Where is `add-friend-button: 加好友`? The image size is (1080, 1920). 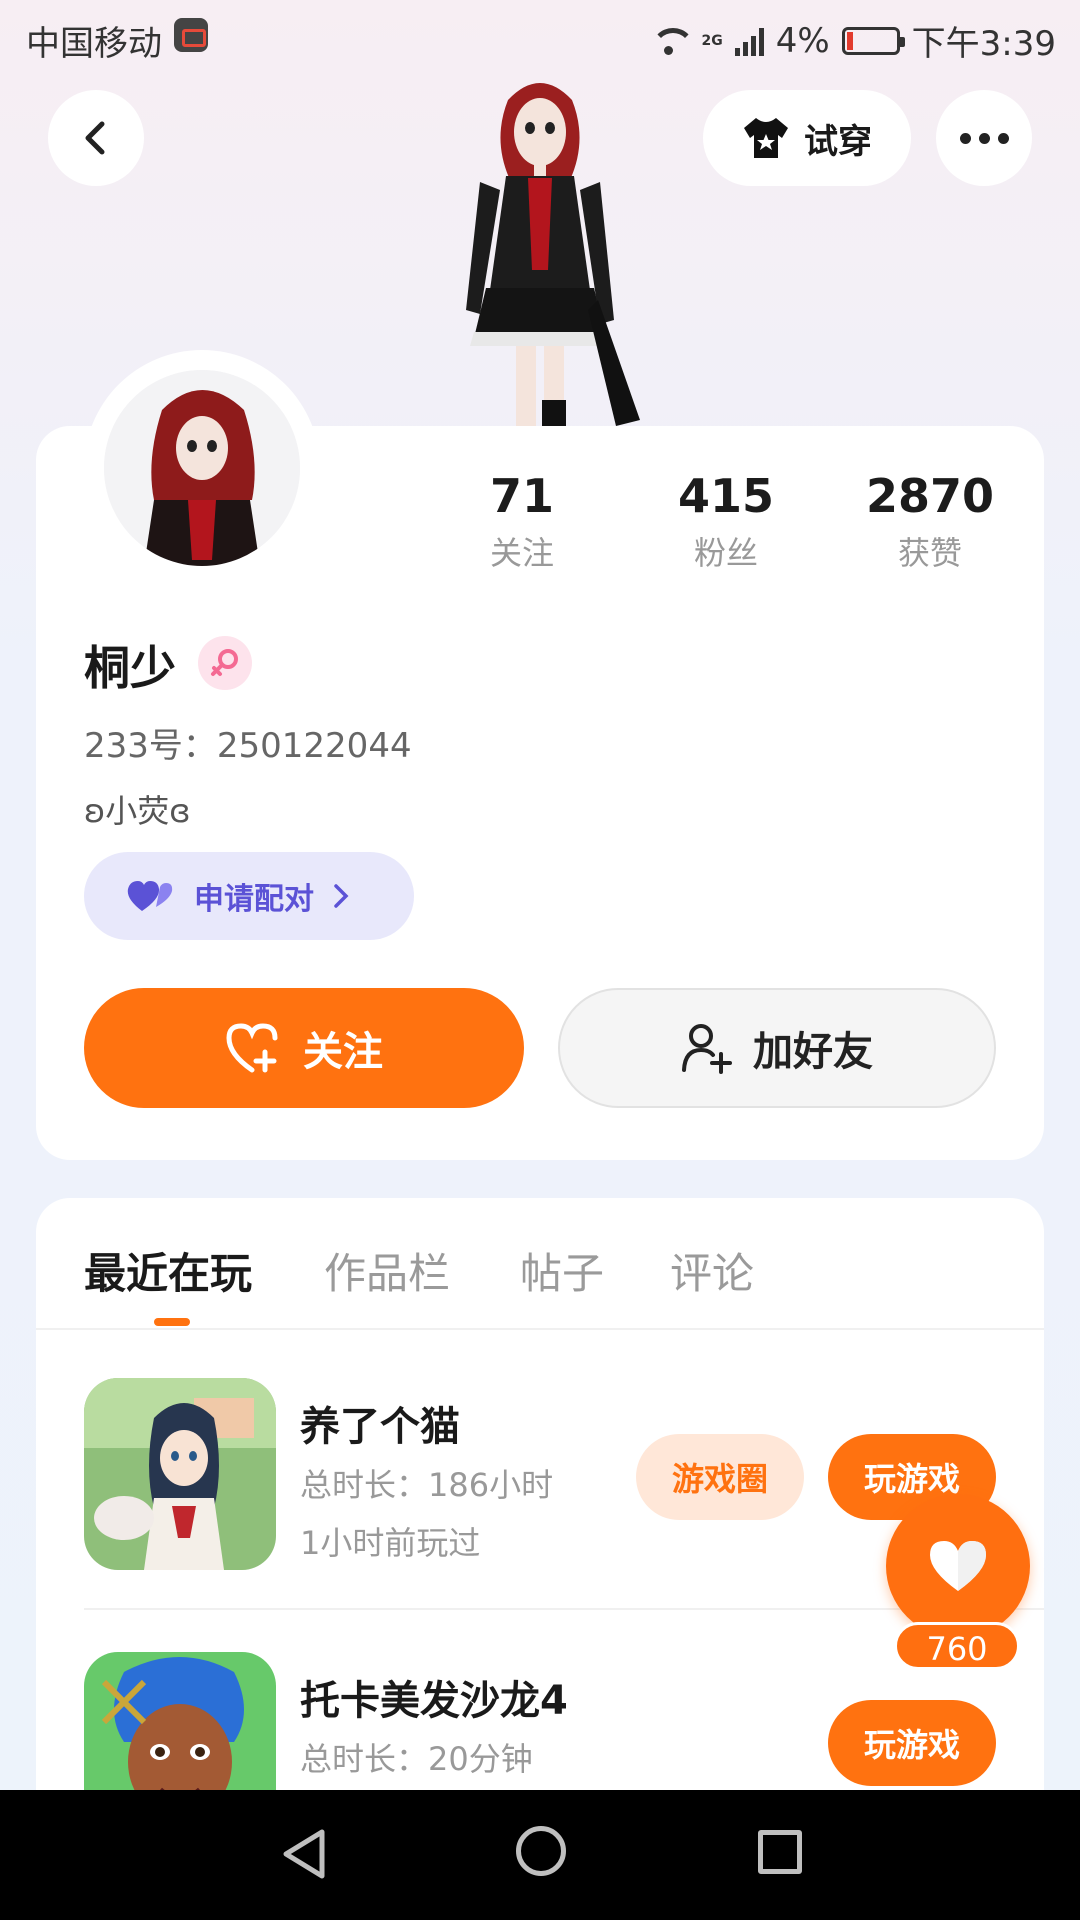
add-friend-button: 加好友 is located at coordinates (777, 1048).